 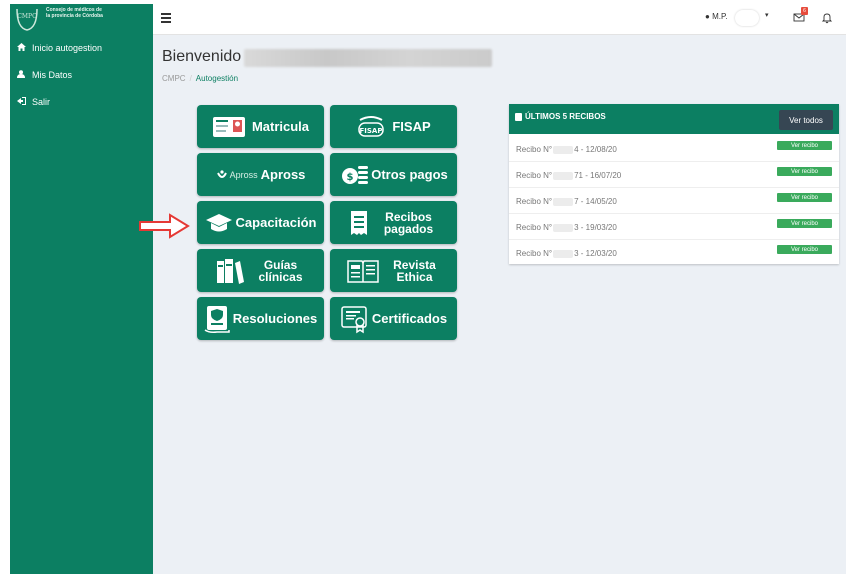 What do you see at coordinates (229, 127) in the screenshot?
I see `id-card-icon` at bounding box center [229, 127].